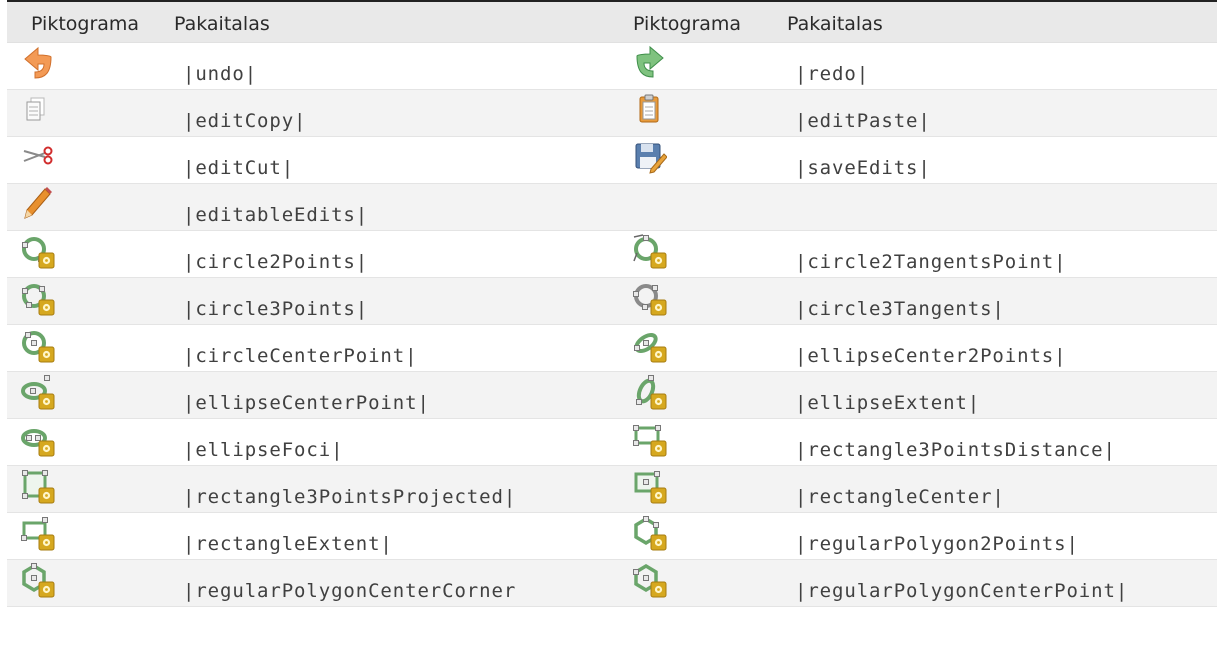 The image size is (1217, 657). I want to click on right-substitution-text: |ellipseExtent|, so click(888, 403).